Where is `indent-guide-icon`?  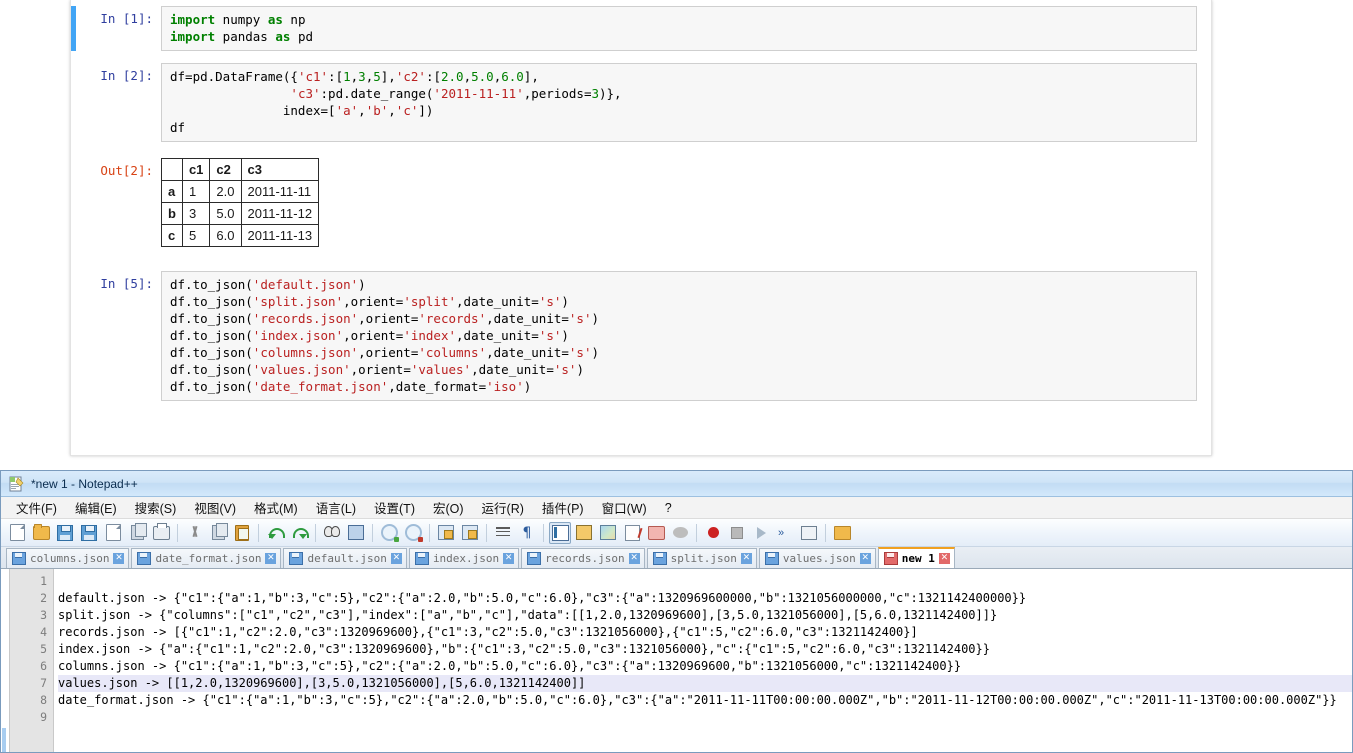
indent-guide-icon is located at coordinates (560, 532).